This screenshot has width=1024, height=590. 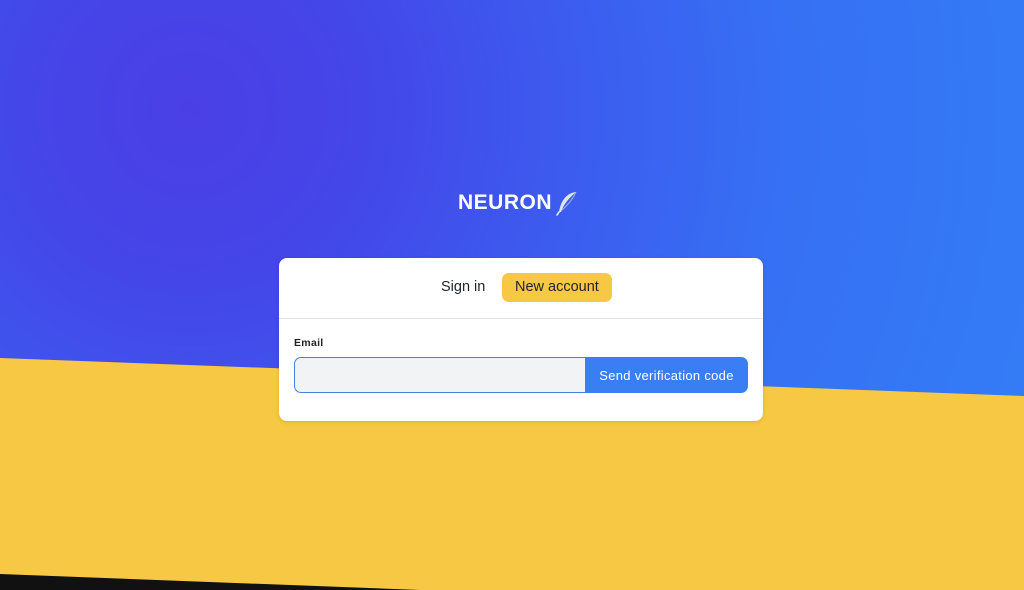 I want to click on feather-icon, so click(x=567, y=203).